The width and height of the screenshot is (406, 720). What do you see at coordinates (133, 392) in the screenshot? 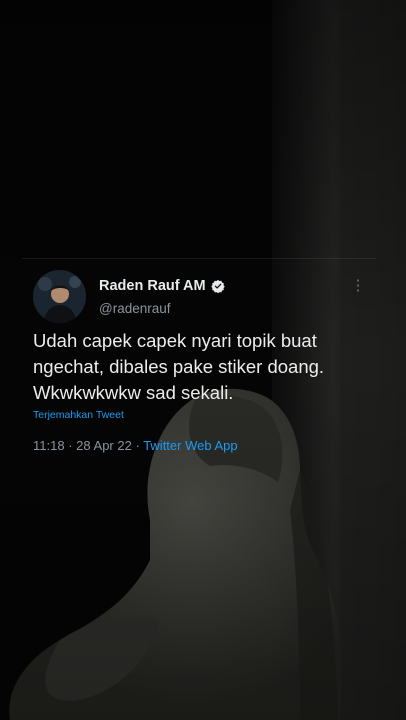
I see `tweet-text-line: Wkwkwkwkw sad sekali.` at bounding box center [133, 392].